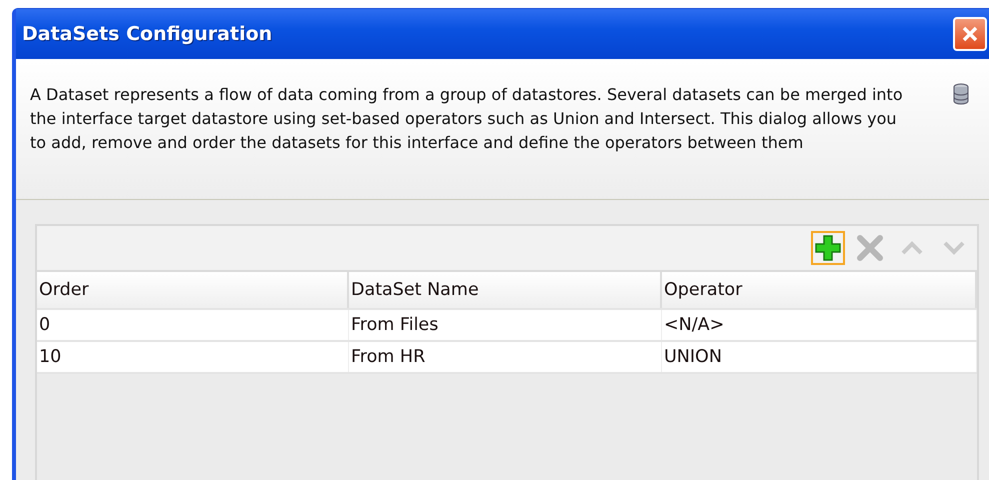 This screenshot has height=480, width=989. I want to click on chevron-down-icon, so click(954, 248).